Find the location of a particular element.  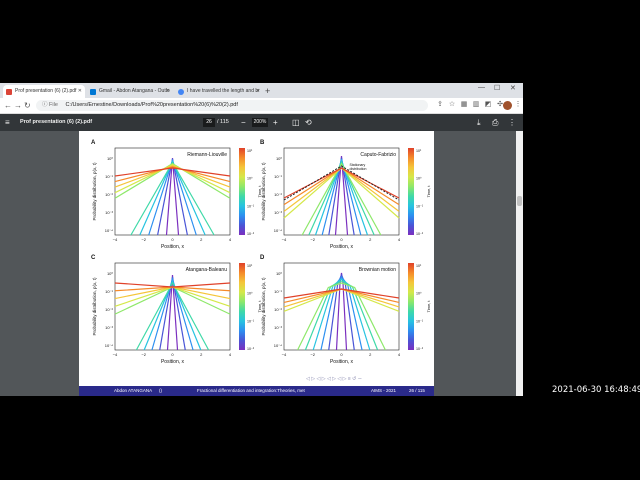

panel-letter: B is located at coordinates (262, 143).